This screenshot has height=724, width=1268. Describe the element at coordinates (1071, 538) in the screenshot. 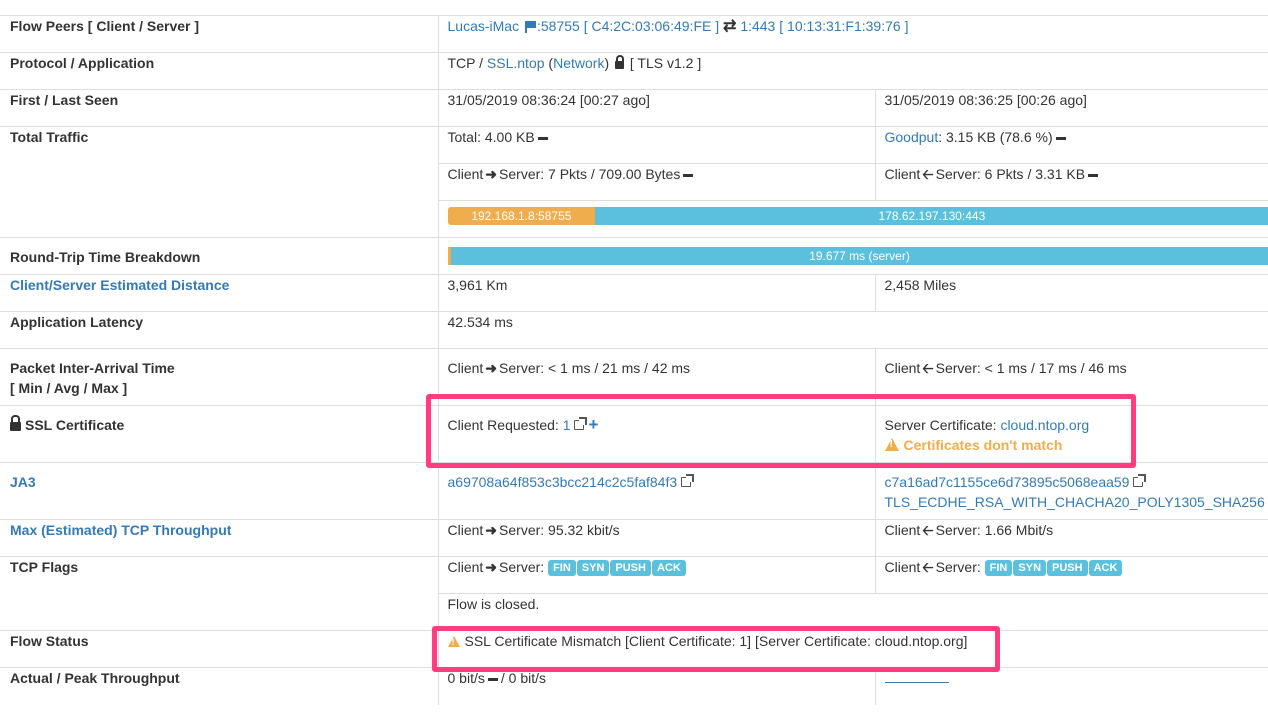

I see `s2c-throughput: Client 🡠 Server: 1.66 Mbit/s` at that location.